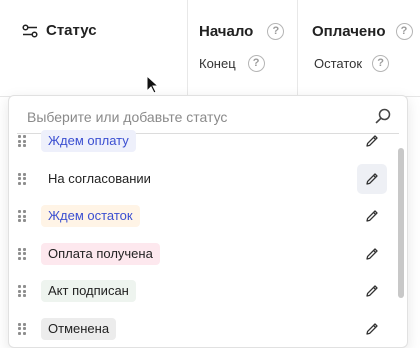 Image resolution: width=420 pixels, height=348 pixels. Describe the element at coordinates (226, 31) in the screenshot. I see `start-column-title: Начало` at that location.